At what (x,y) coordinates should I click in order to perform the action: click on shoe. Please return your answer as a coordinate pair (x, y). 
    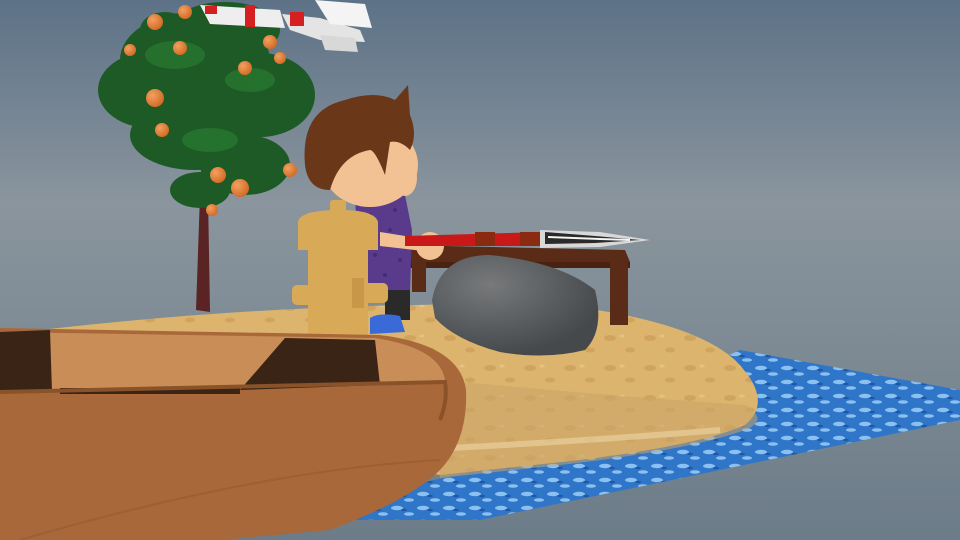
    Looking at the image, I should click on (387, 324).